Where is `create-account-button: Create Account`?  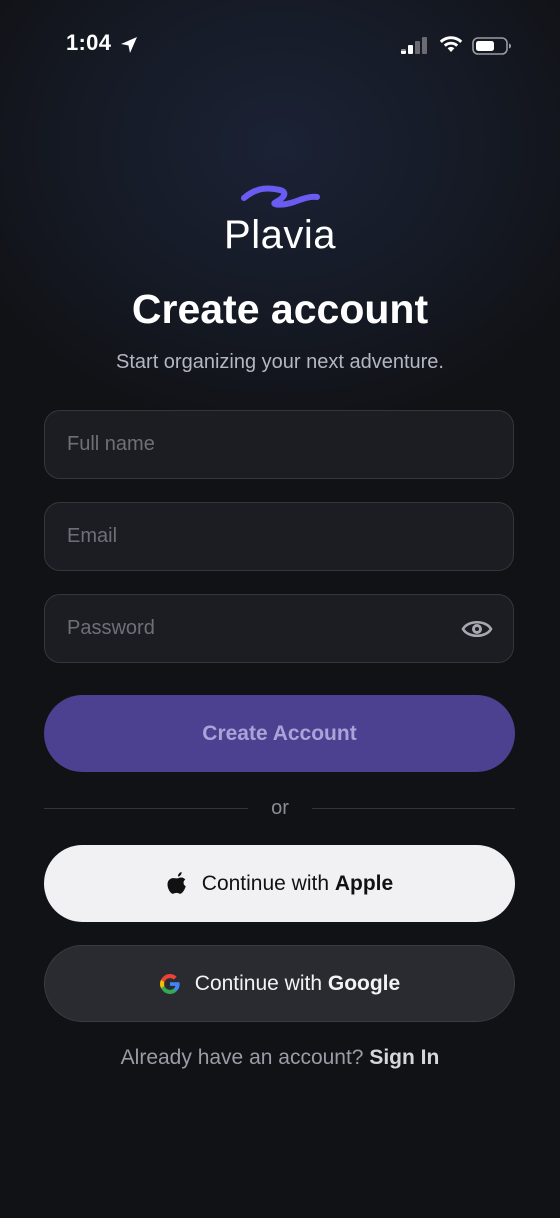
create-account-button: Create Account is located at coordinates (279, 733).